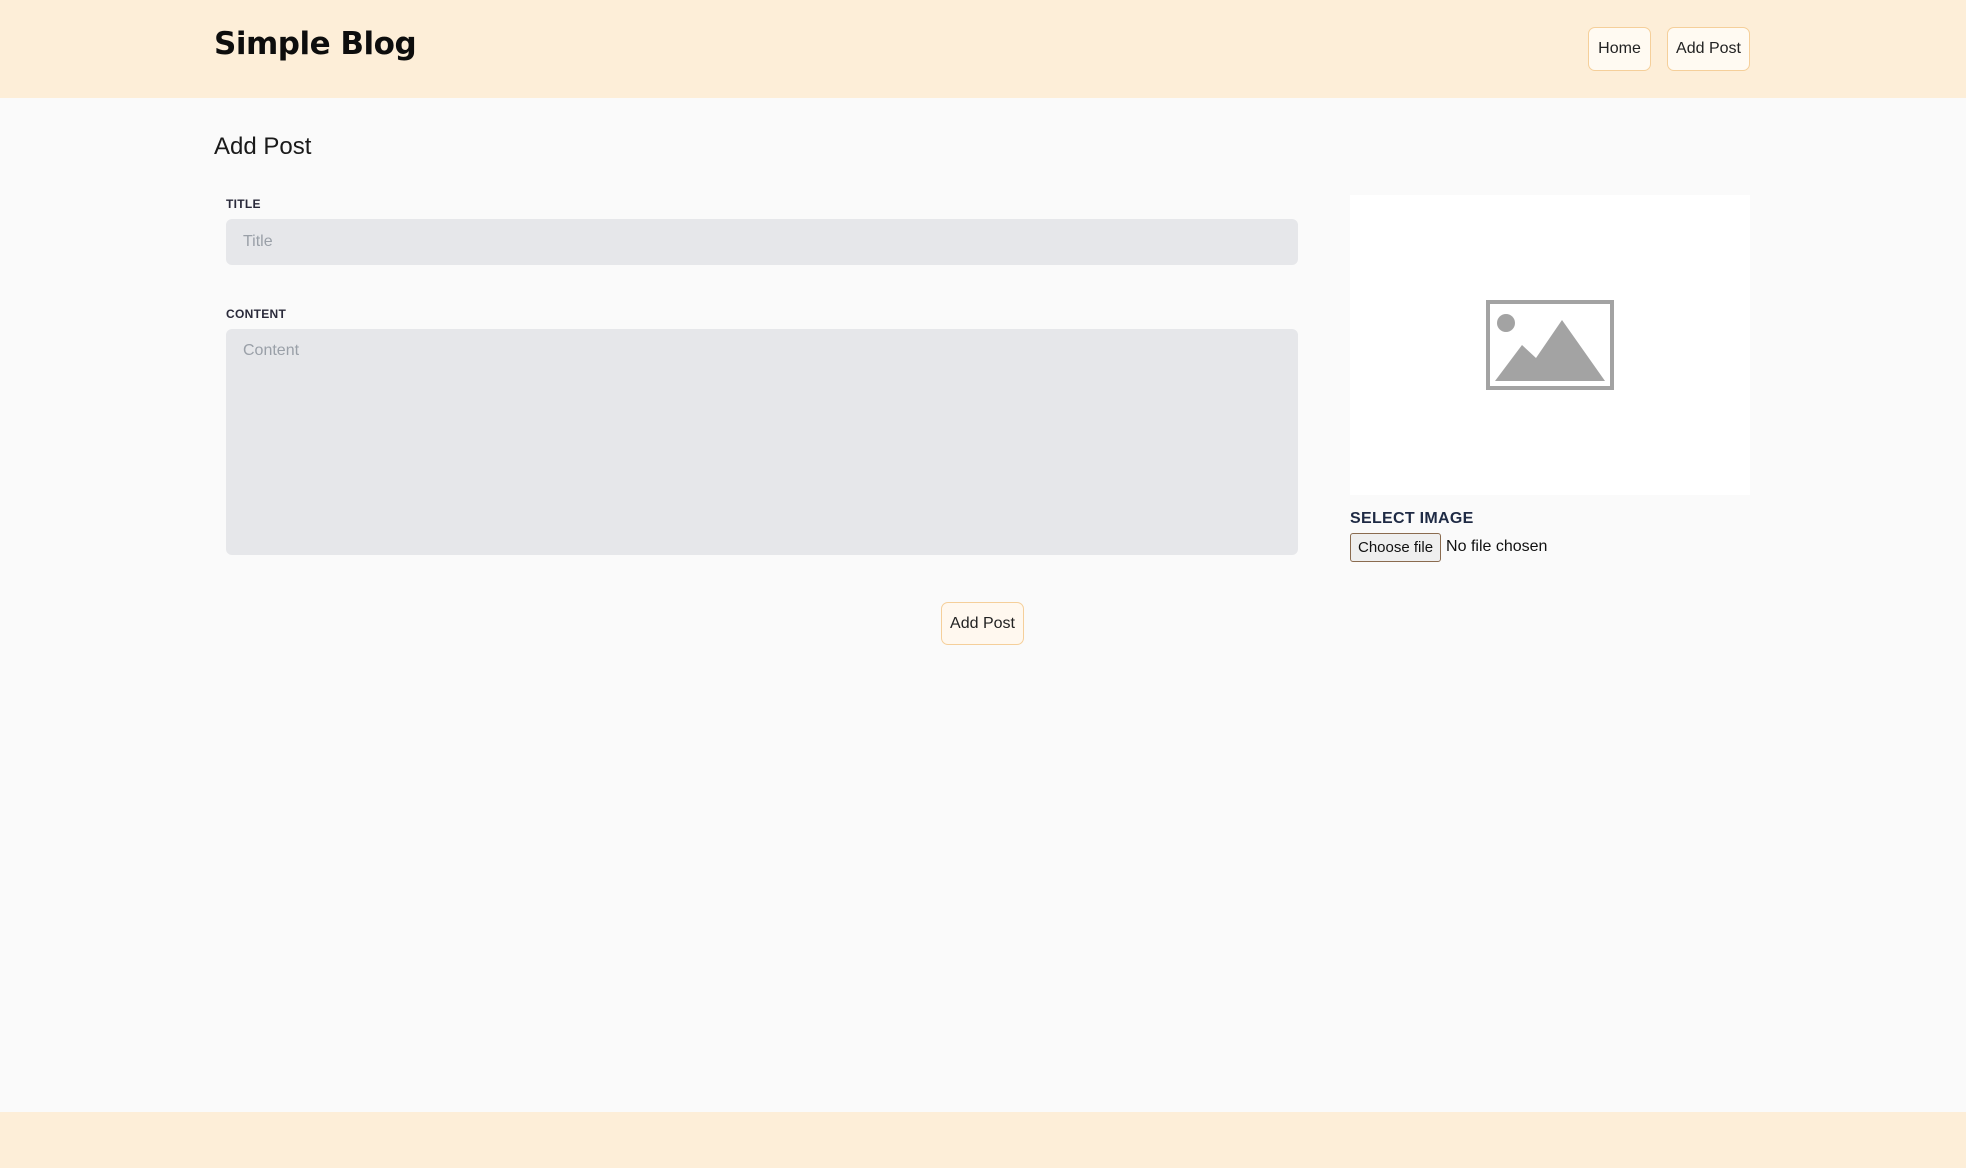 The width and height of the screenshot is (1966, 1168). What do you see at coordinates (315, 44) in the screenshot?
I see `brand-title: Simple Blog` at bounding box center [315, 44].